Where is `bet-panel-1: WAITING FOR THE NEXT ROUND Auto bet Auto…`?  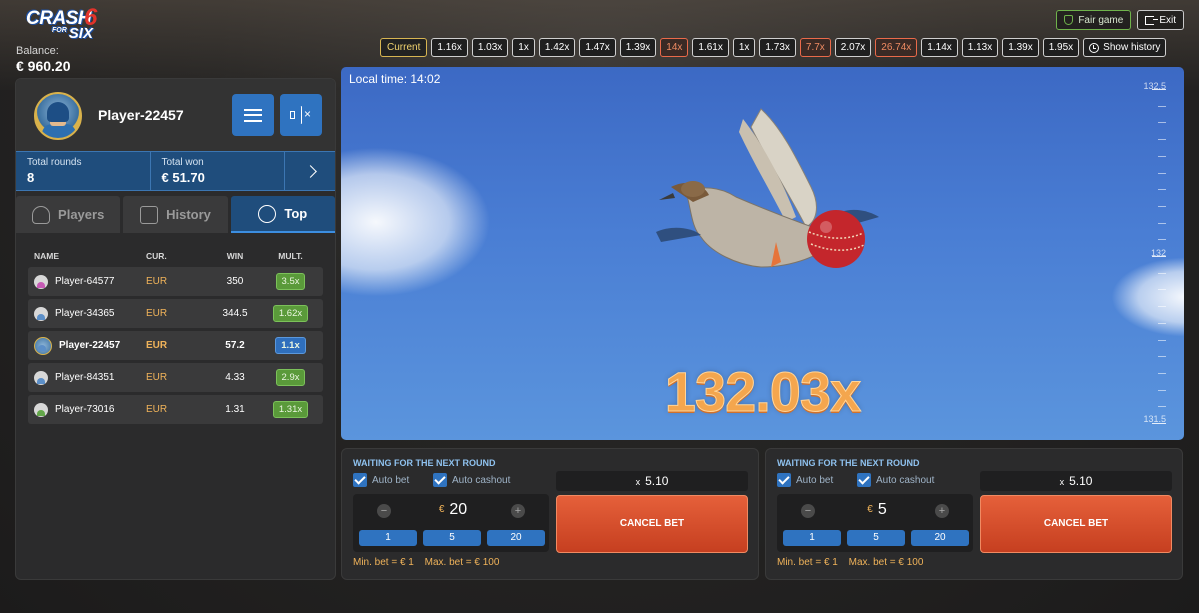 bet-panel-1: WAITING FOR THE NEXT ROUND Auto bet Auto… is located at coordinates (550, 514).